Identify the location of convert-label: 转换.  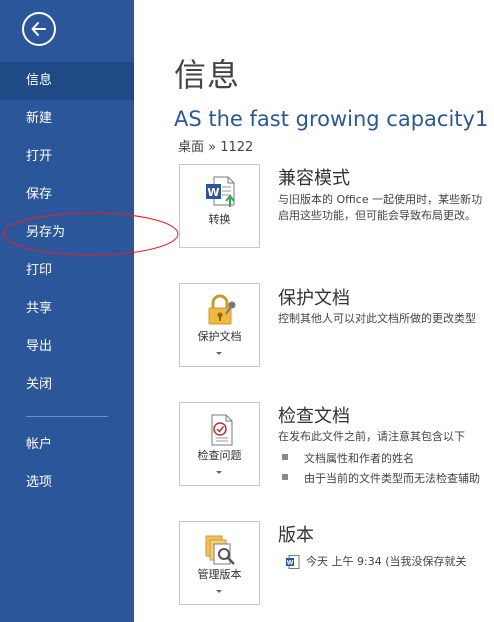
(219, 219).